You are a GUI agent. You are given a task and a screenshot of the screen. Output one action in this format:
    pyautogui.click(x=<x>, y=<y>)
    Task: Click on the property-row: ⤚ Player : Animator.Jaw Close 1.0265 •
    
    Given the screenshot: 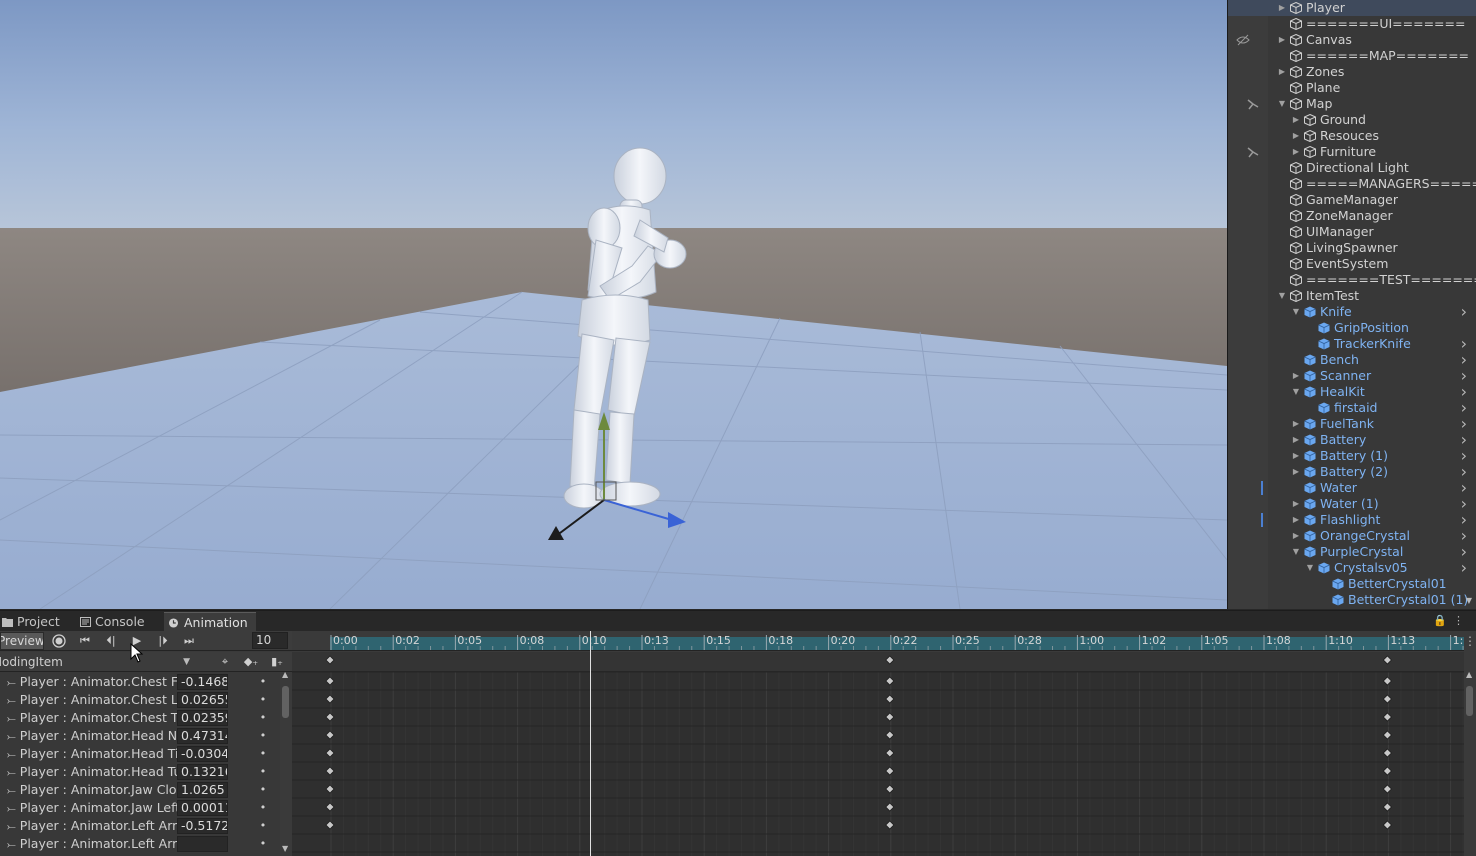 What is the action you would take?
    pyautogui.click(x=140, y=790)
    